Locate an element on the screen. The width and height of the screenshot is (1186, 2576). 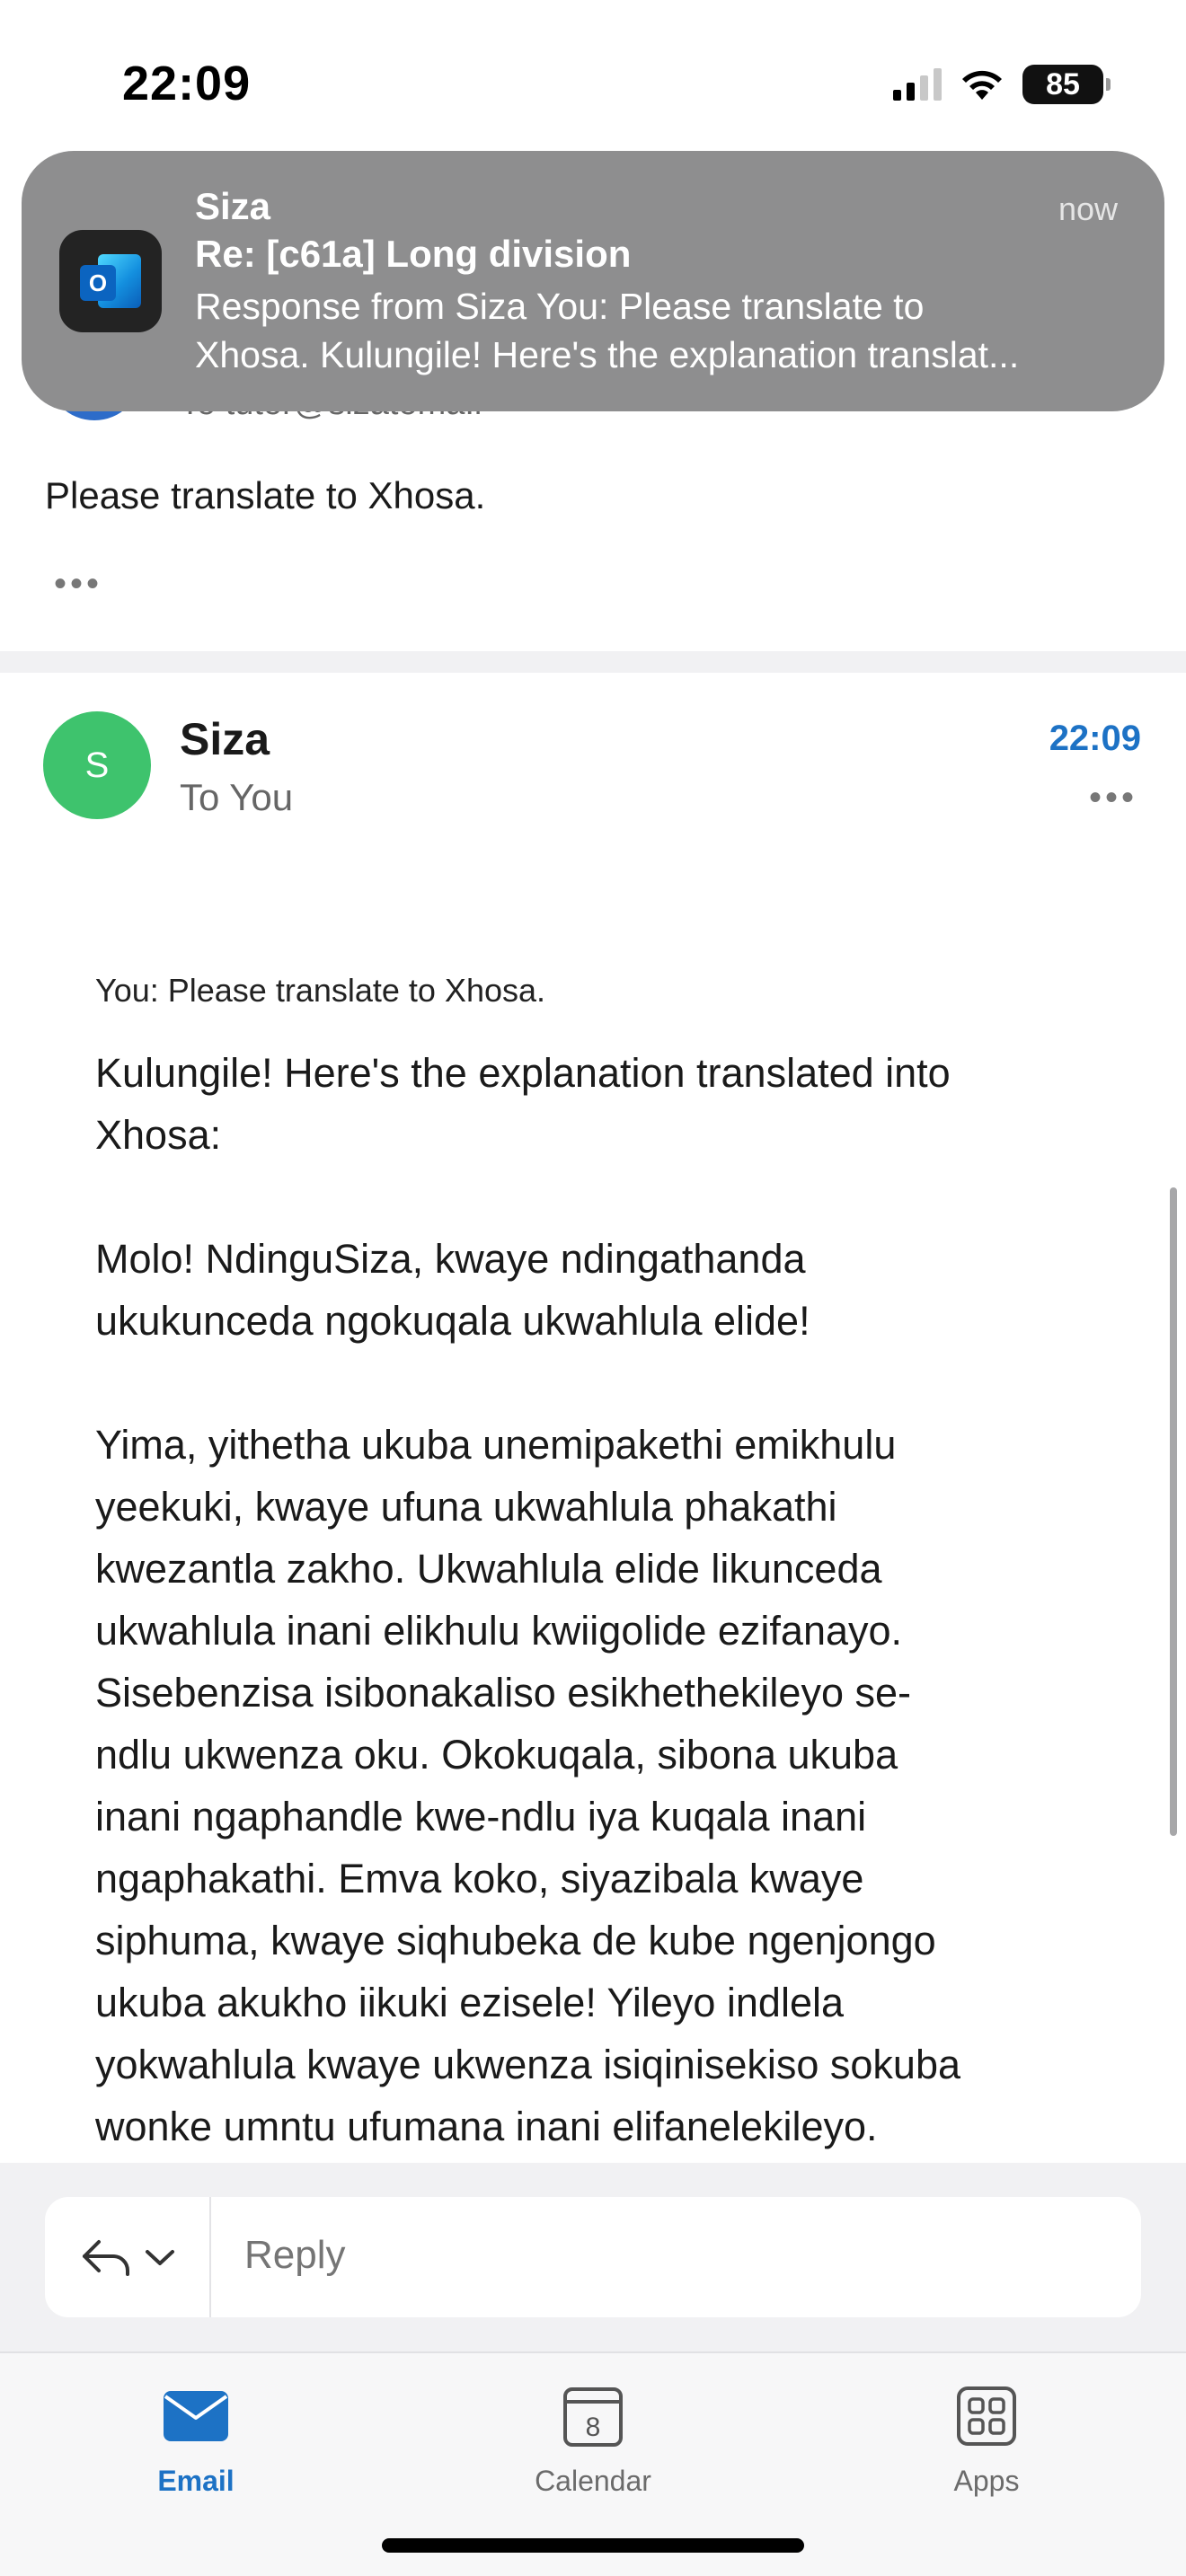
home-indicator is located at coordinates (593, 2545).